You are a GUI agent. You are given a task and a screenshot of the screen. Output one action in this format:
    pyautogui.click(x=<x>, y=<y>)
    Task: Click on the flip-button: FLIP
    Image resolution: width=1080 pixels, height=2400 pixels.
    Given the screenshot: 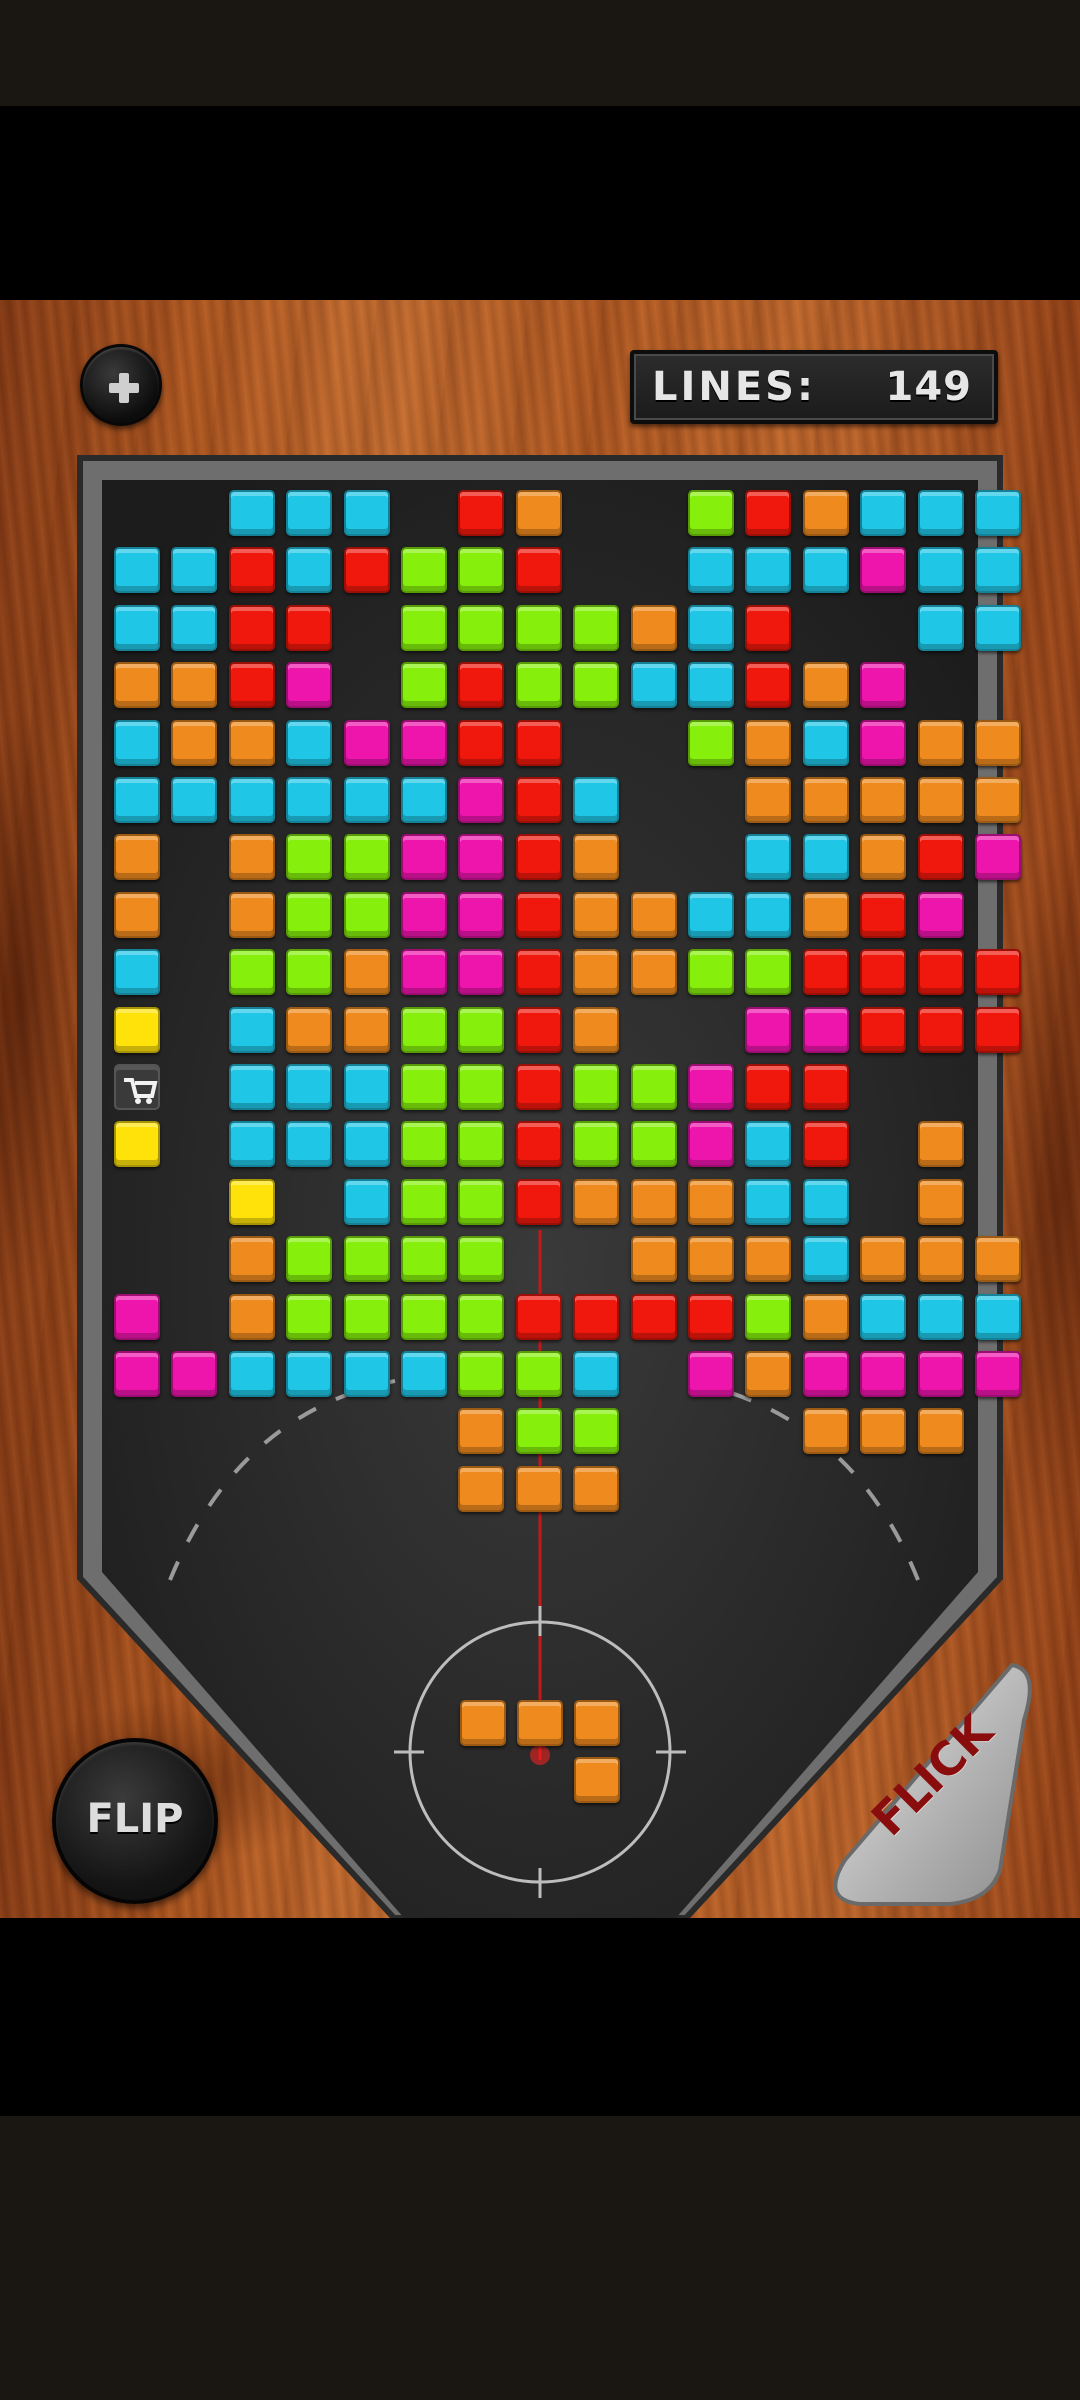 What is the action you would take?
    pyautogui.click(x=135, y=1821)
    